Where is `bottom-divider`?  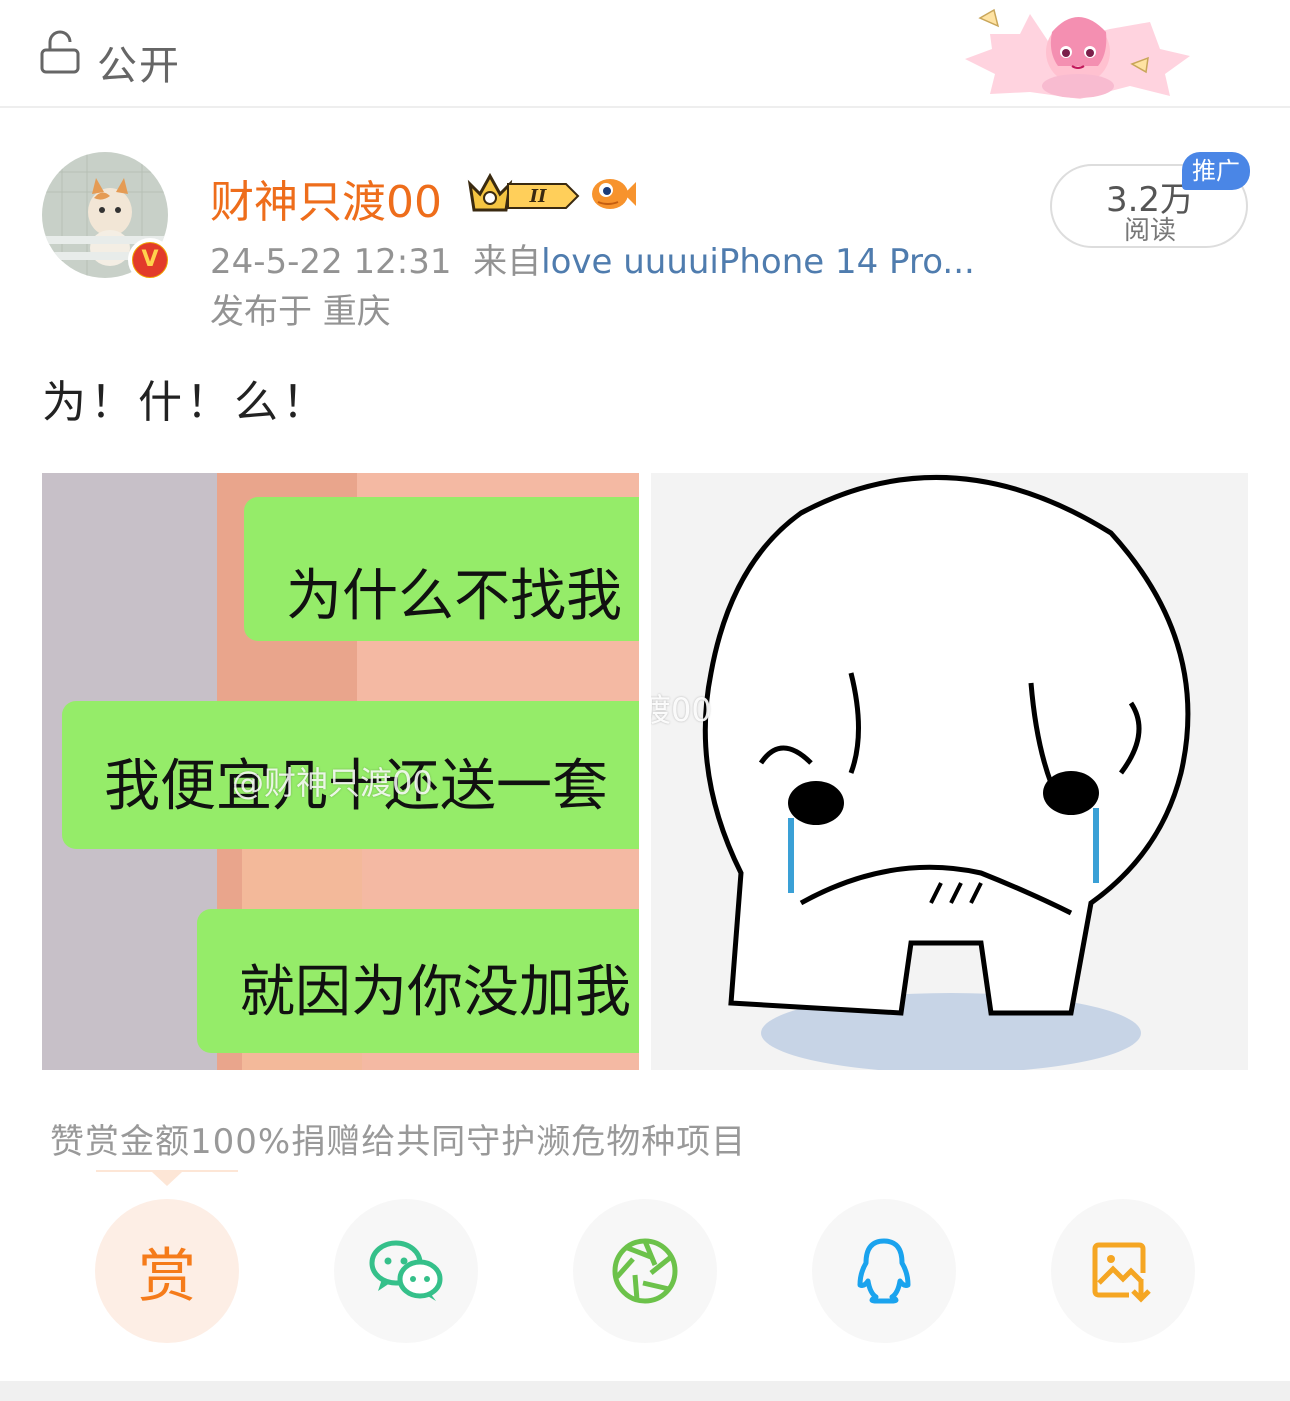 bottom-divider is located at coordinates (645, 1391).